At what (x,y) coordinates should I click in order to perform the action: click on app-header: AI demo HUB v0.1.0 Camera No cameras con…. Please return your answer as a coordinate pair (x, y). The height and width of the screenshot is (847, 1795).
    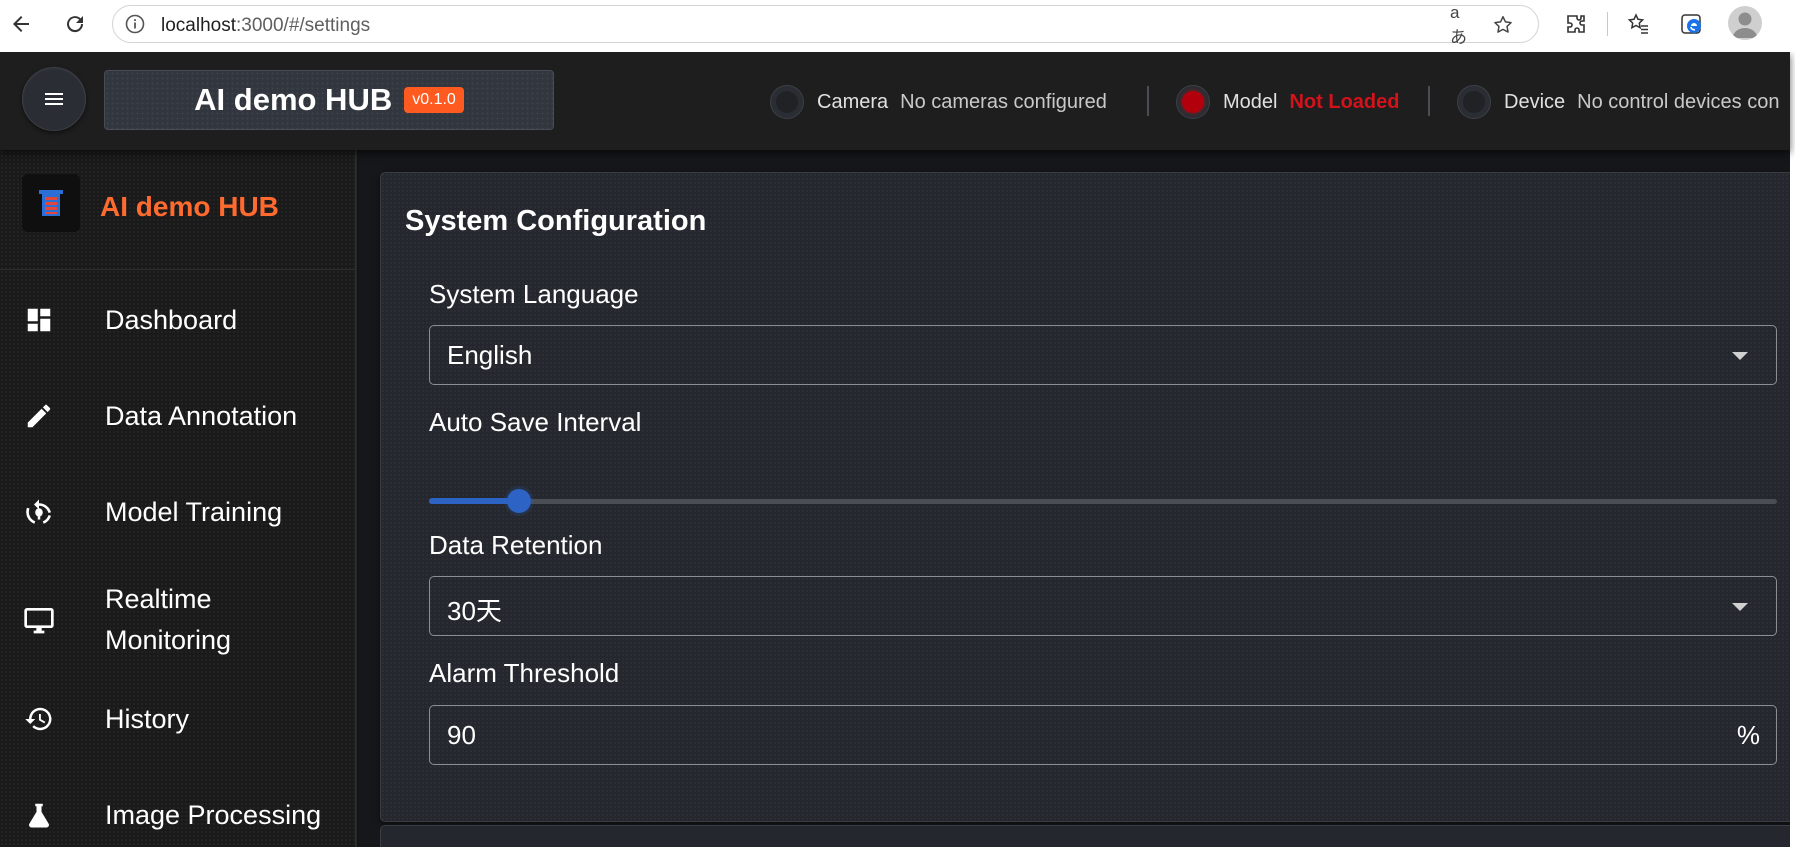
    Looking at the image, I should click on (895, 101).